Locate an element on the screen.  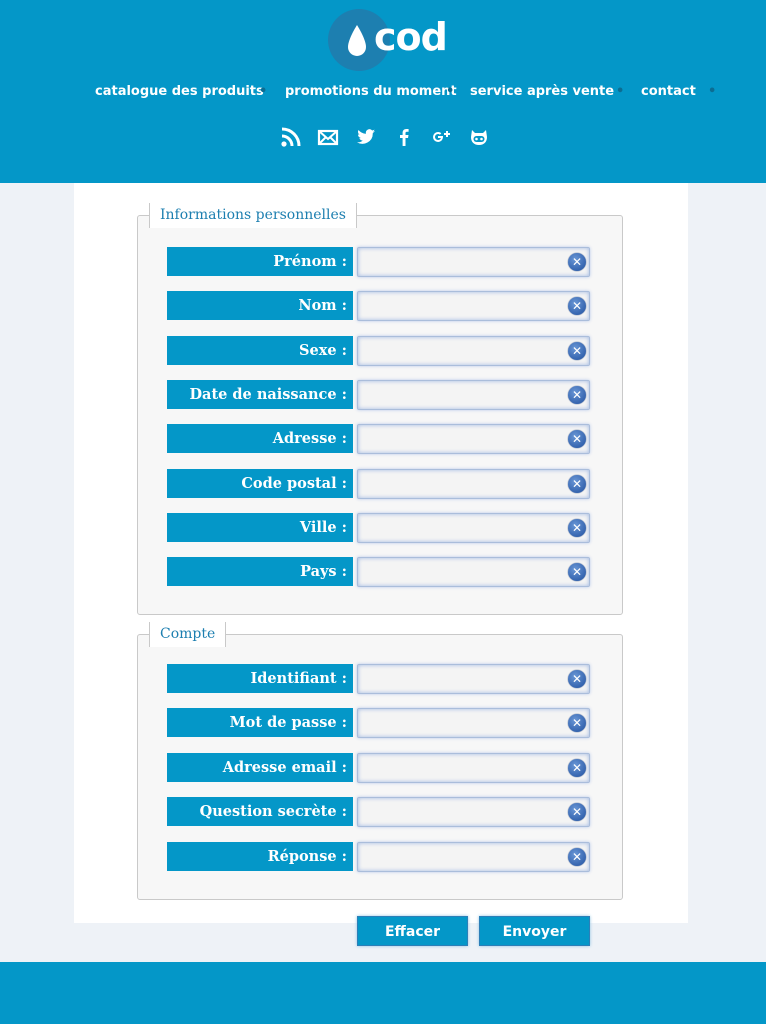
ville-label: Ville : is located at coordinates (260, 527).